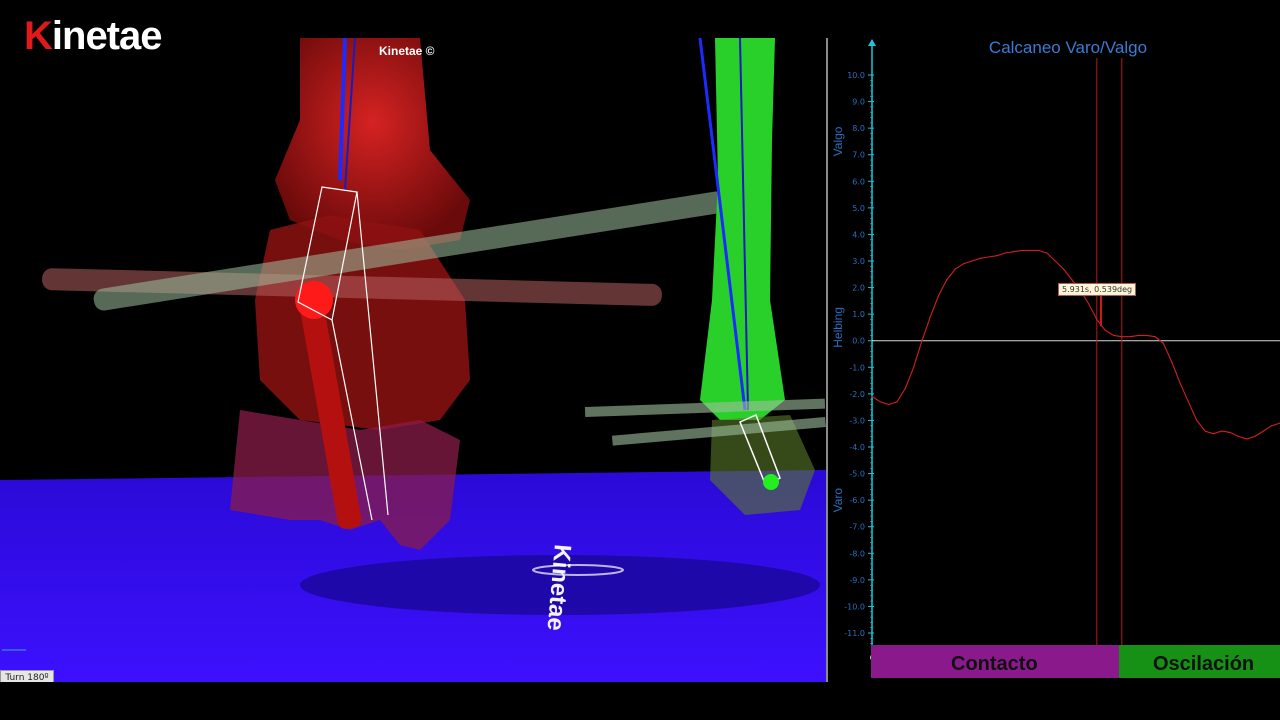 This screenshot has width=1280, height=720. Describe the element at coordinates (857, 500) in the screenshot. I see `y-tick-label: -6.0` at that location.